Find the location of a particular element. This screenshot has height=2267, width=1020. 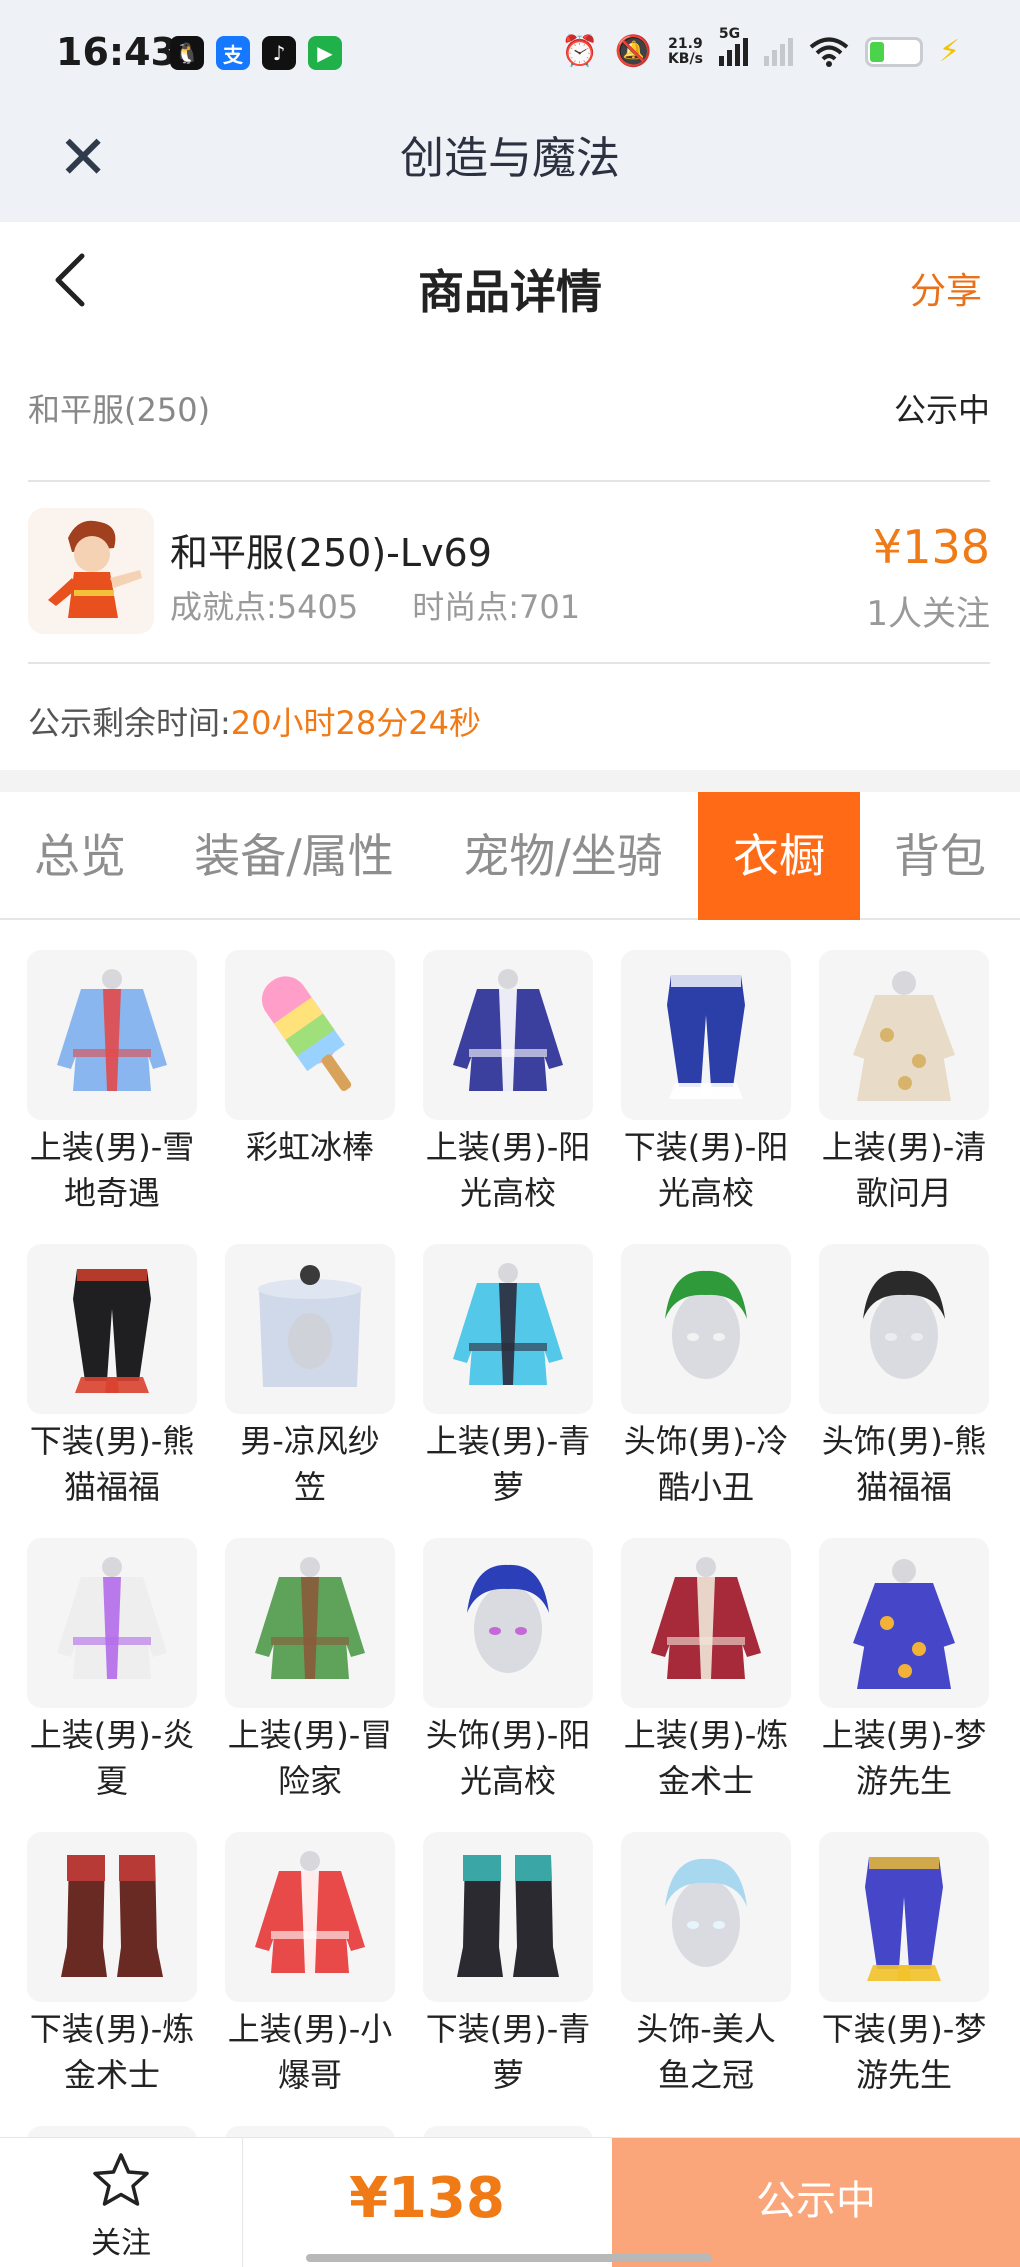

wardrobe-item-name: 头饰-美人 鱼之冠 is located at coordinates (706, 2052).